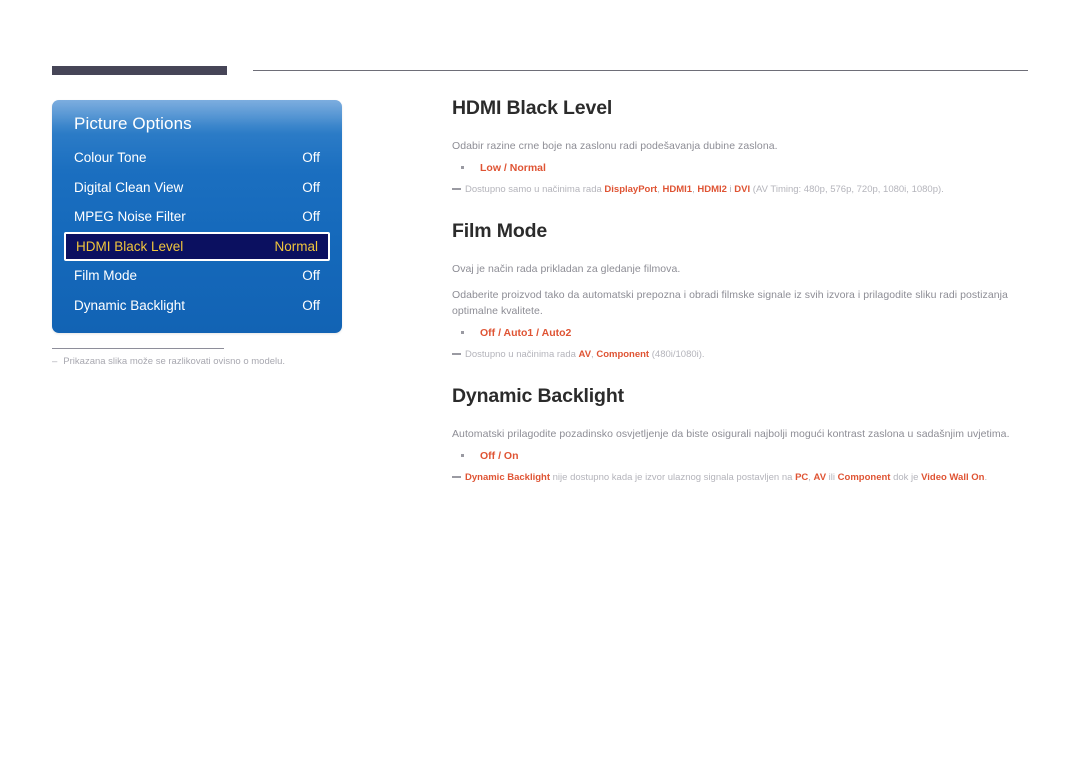 Image resolution: width=1080 pixels, height=763 pixels. Describe the element at coordinates (499, 456) in the screenshot. I see `section-options-text: Off / On` at that location.